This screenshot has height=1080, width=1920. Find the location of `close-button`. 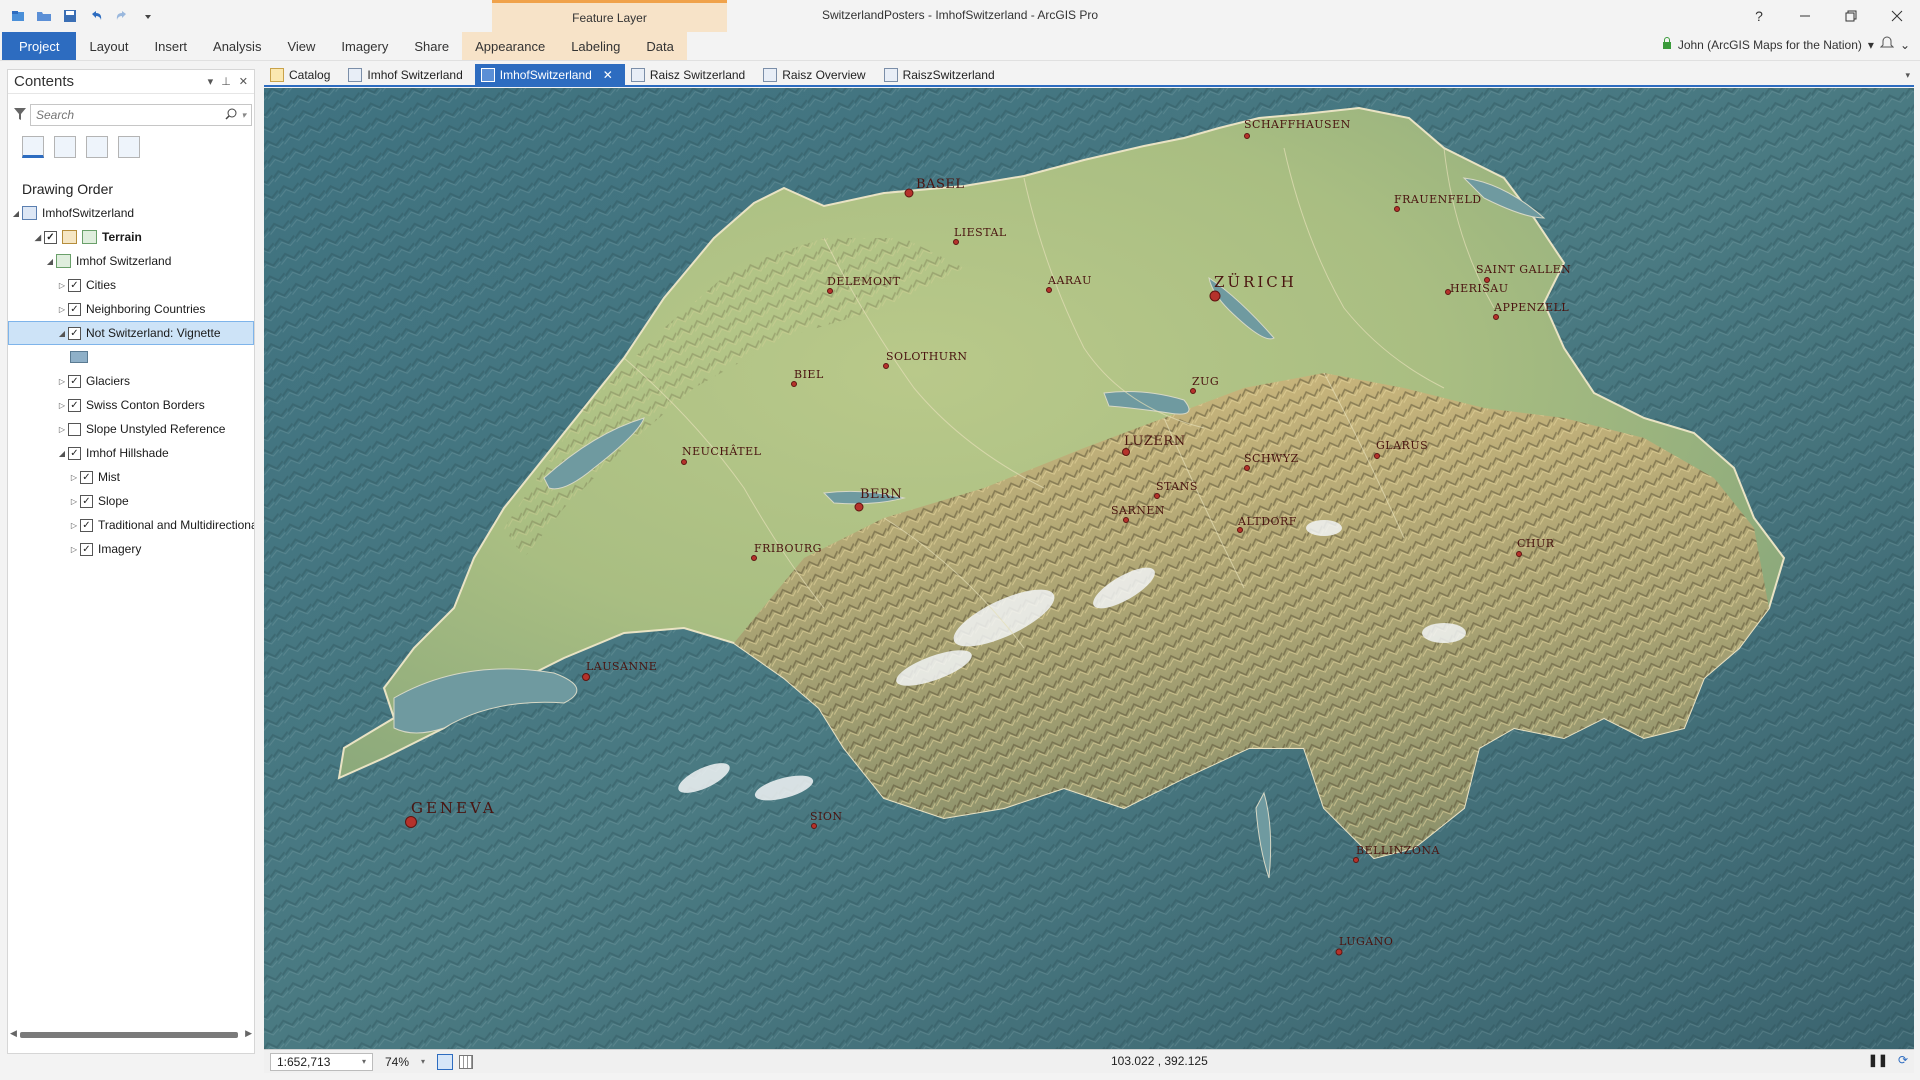

close-button is located at coordinates (1897, 16).